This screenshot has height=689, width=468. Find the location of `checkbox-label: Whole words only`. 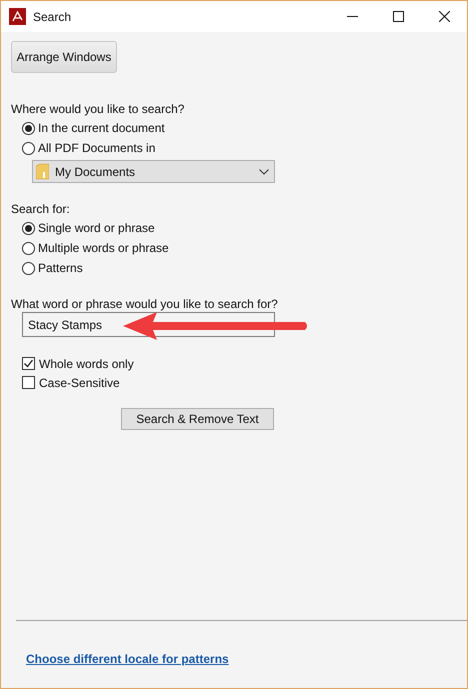

checkbox-label: Whole words only is located at coordinates (86, 364).